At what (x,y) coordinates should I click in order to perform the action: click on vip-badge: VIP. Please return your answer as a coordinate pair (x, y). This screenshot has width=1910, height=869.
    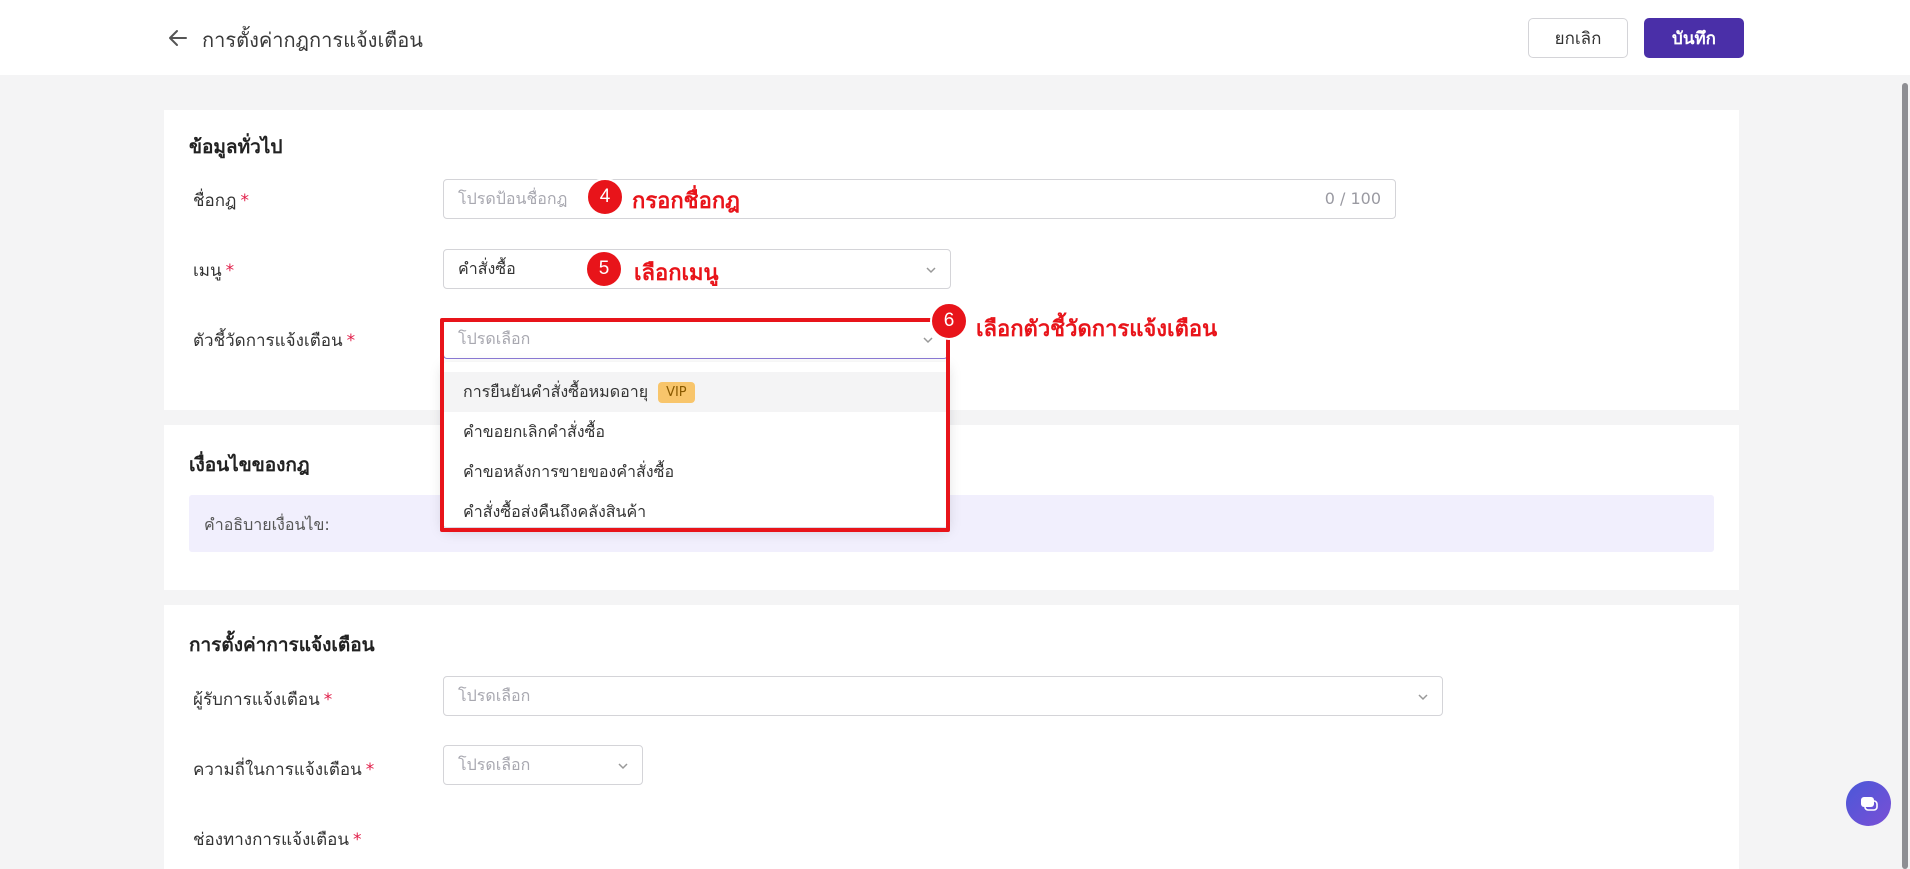
    Looking at the image, I should click on (676, 392).